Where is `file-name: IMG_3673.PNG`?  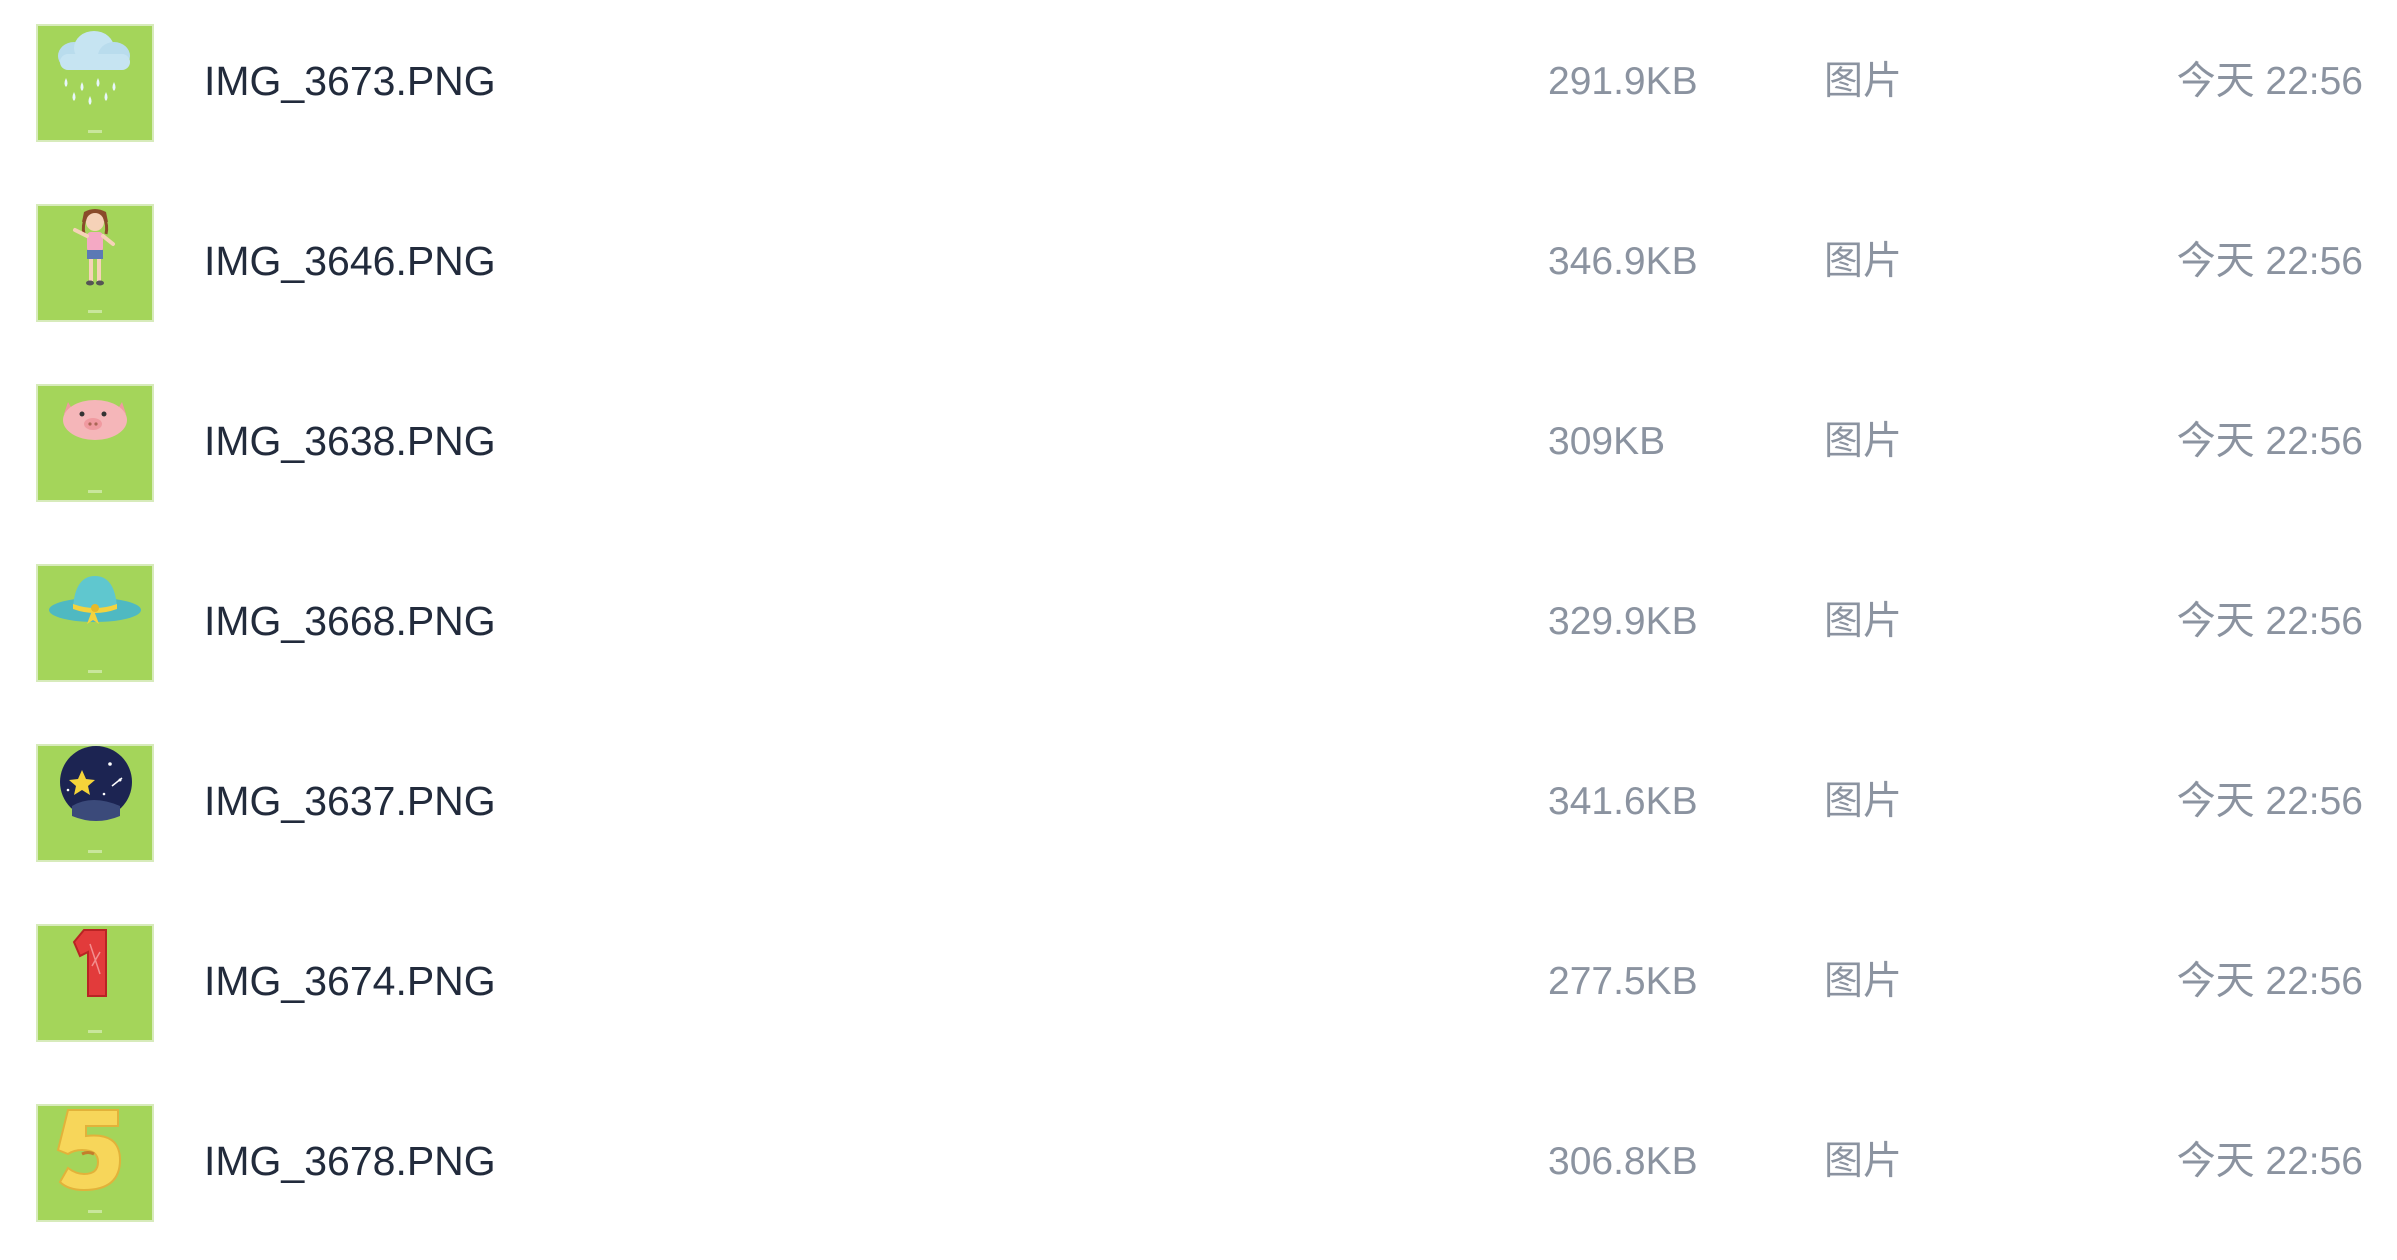
file-name: IMG_3673.PNG is located at coordinates (350, 81).